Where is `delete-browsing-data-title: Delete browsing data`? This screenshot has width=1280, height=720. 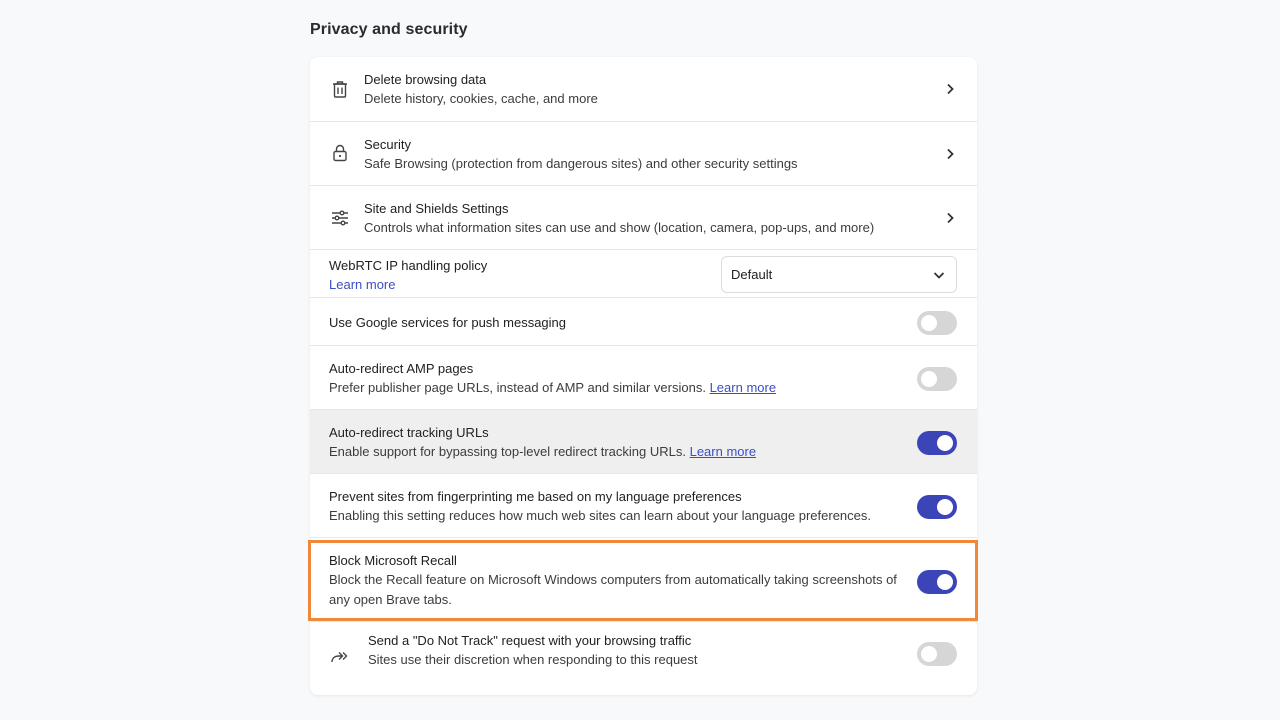 delete-browsing-data-title: Delete browsing data is located at coordinates (425, 79).